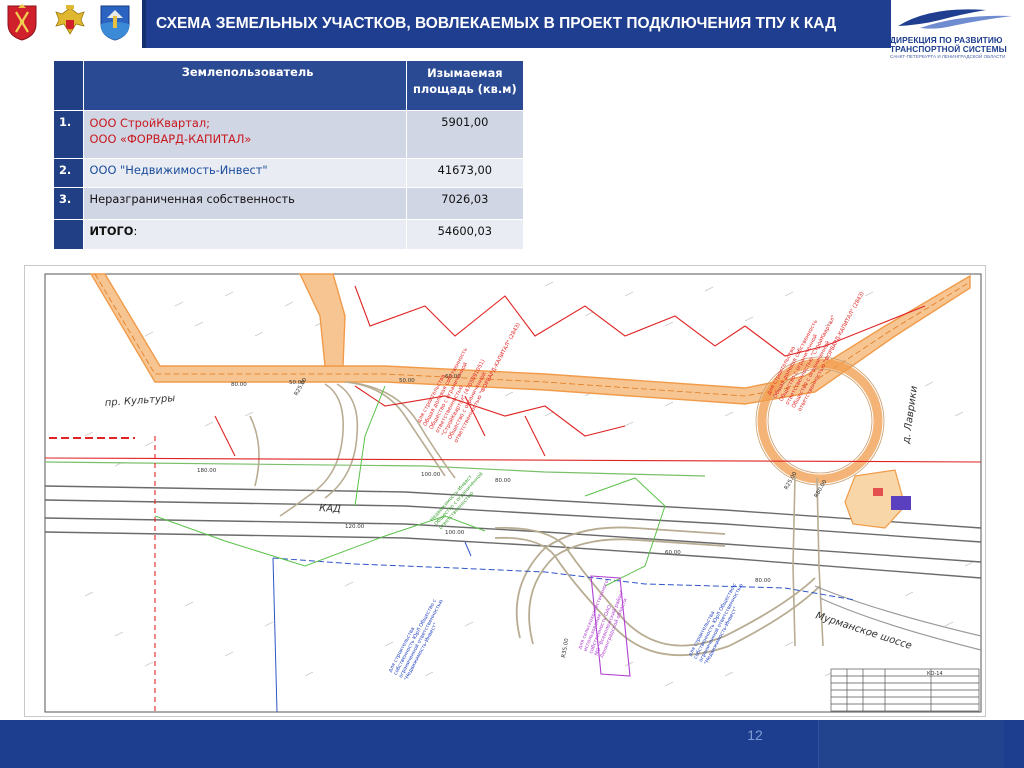 The image size is (1024, 768). What do you see at coordinates (407, 381) in the screenshot?
I see `dim-label: 50.00` at bounding box center [407, 381].